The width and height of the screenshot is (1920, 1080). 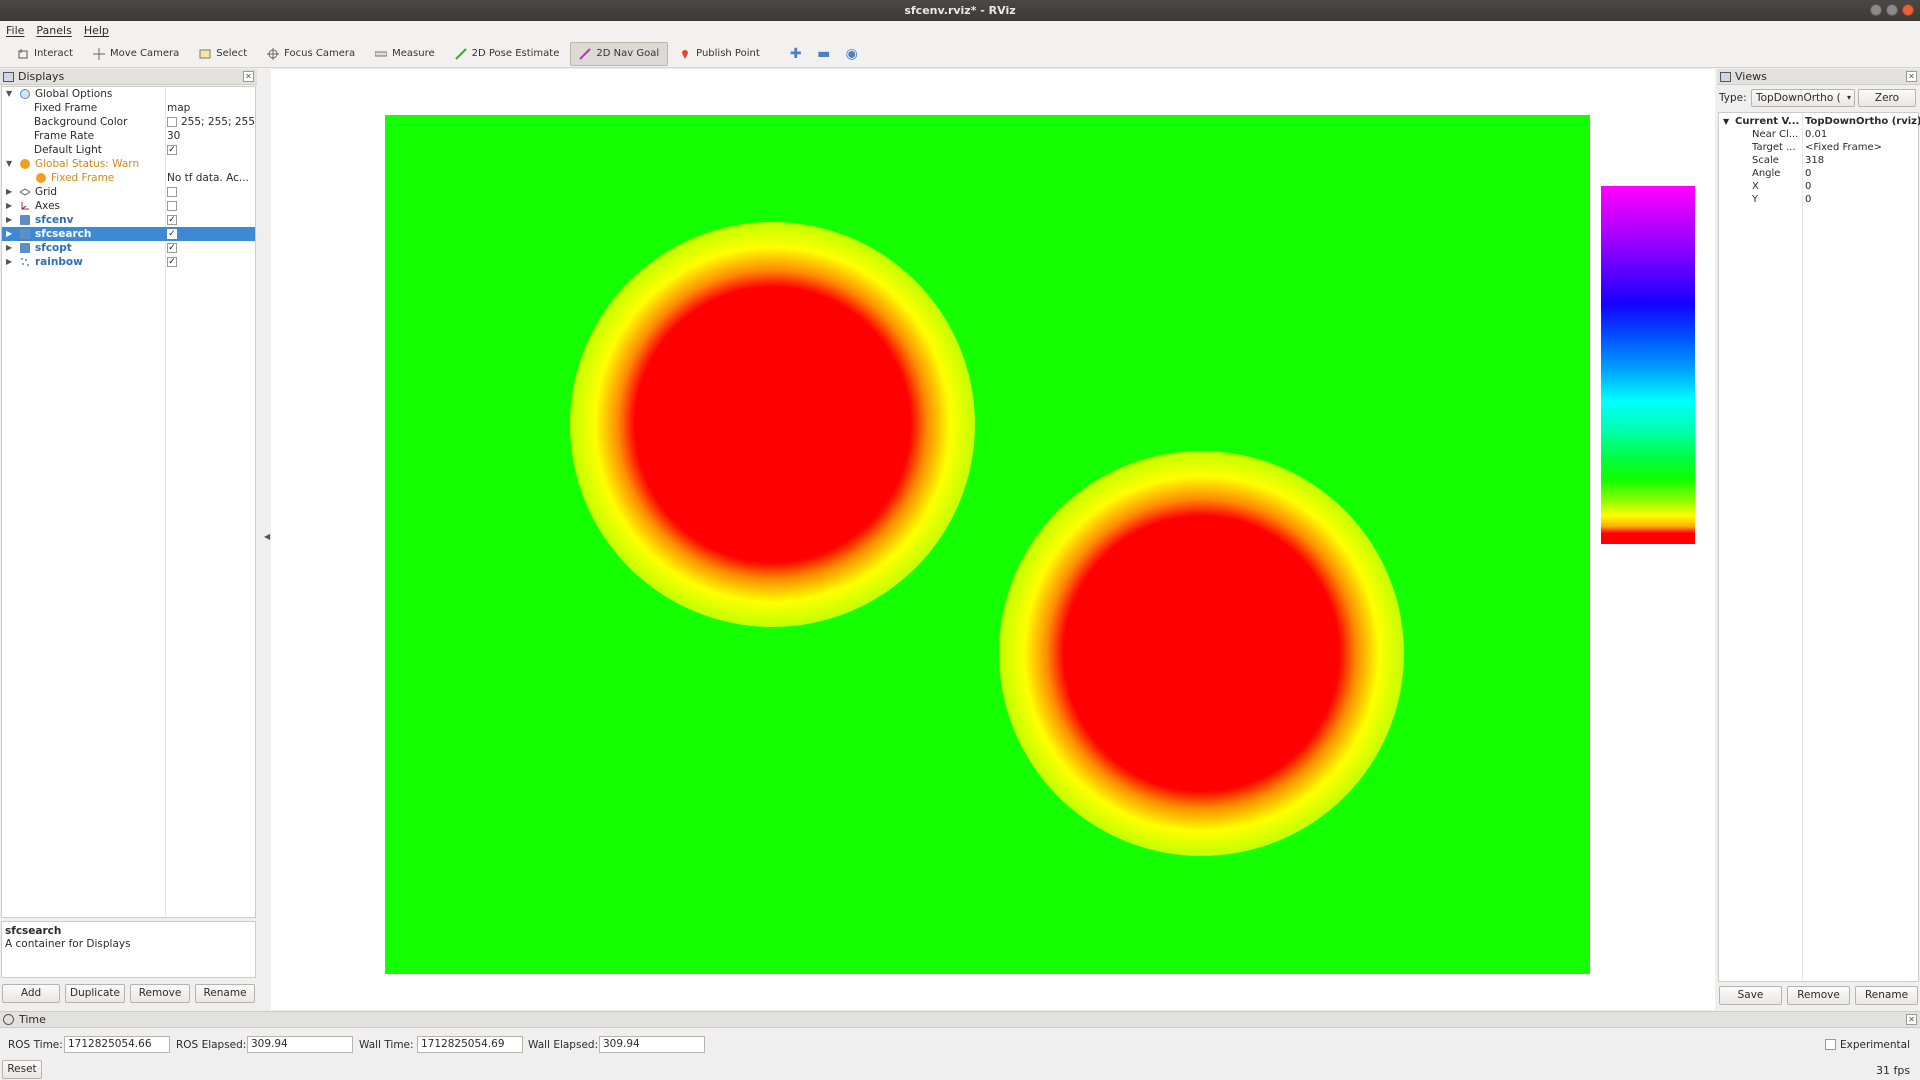 What do you see at coordinates (1908, 10) in the screenshot?
I see `close-button` at bounding box center [1908, 10].